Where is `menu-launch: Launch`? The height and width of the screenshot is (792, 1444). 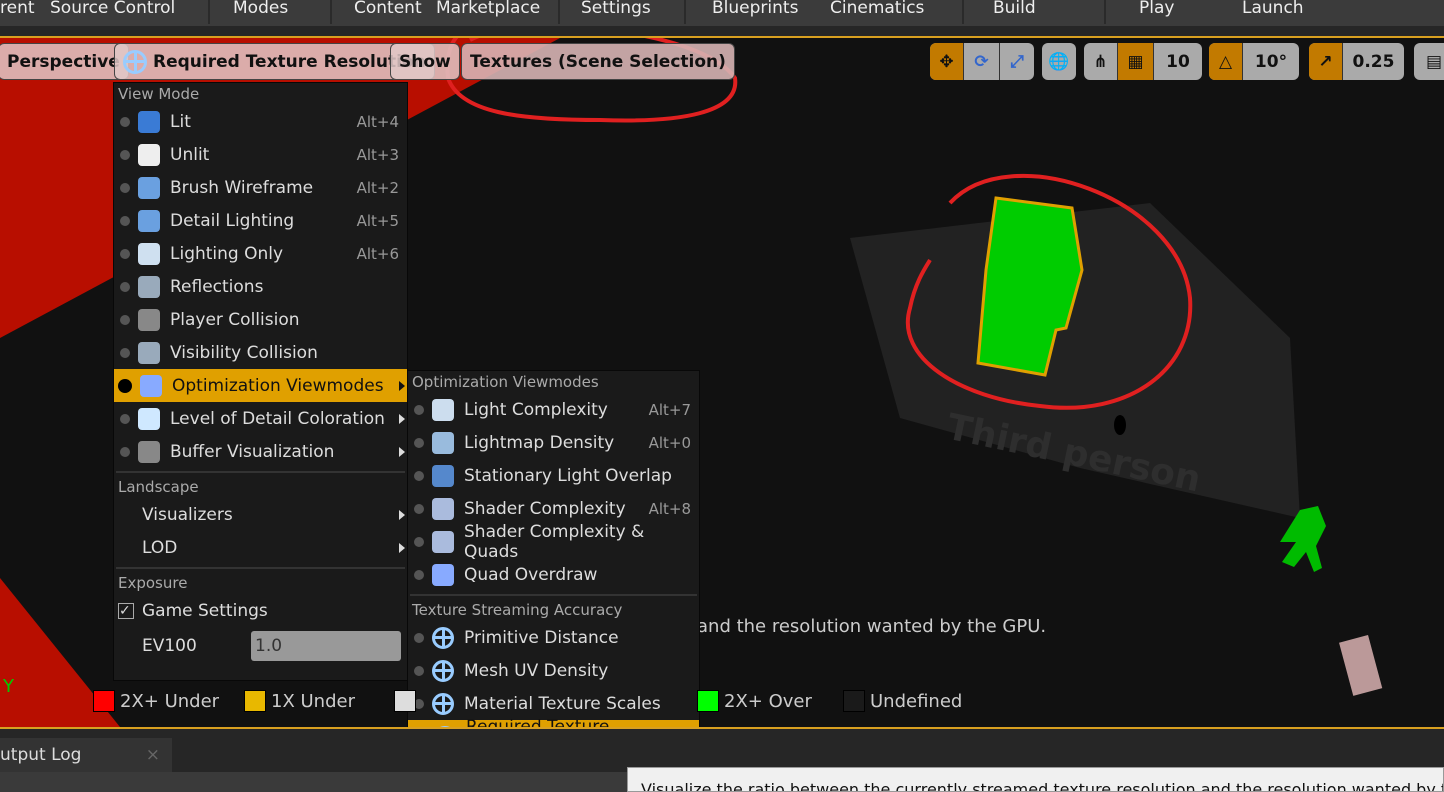 menu-launch: Launch is located at coordinates (1273, 9).